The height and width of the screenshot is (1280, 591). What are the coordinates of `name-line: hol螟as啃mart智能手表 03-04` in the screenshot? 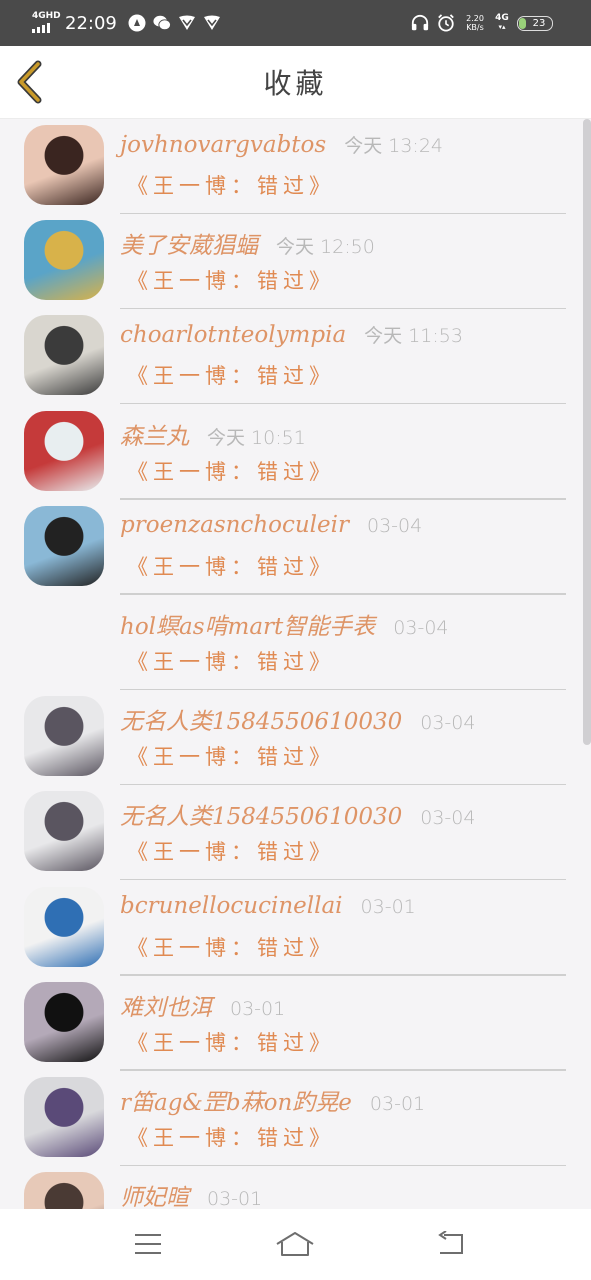 It's located at (284, 624).